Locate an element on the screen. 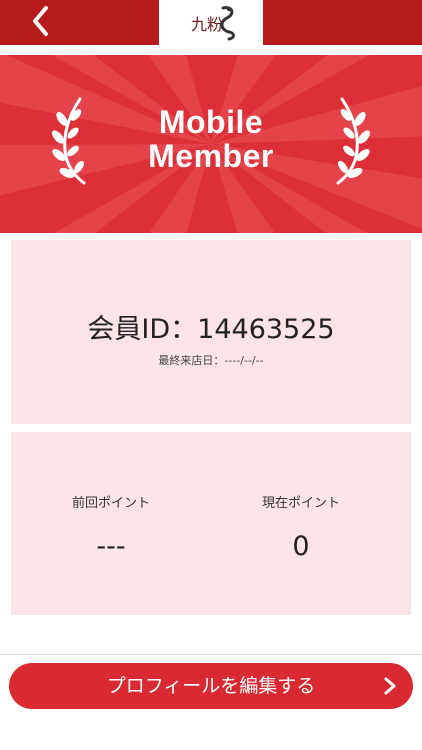  previous-points-label: 前回ポイント is located at coordinates (110, 503).